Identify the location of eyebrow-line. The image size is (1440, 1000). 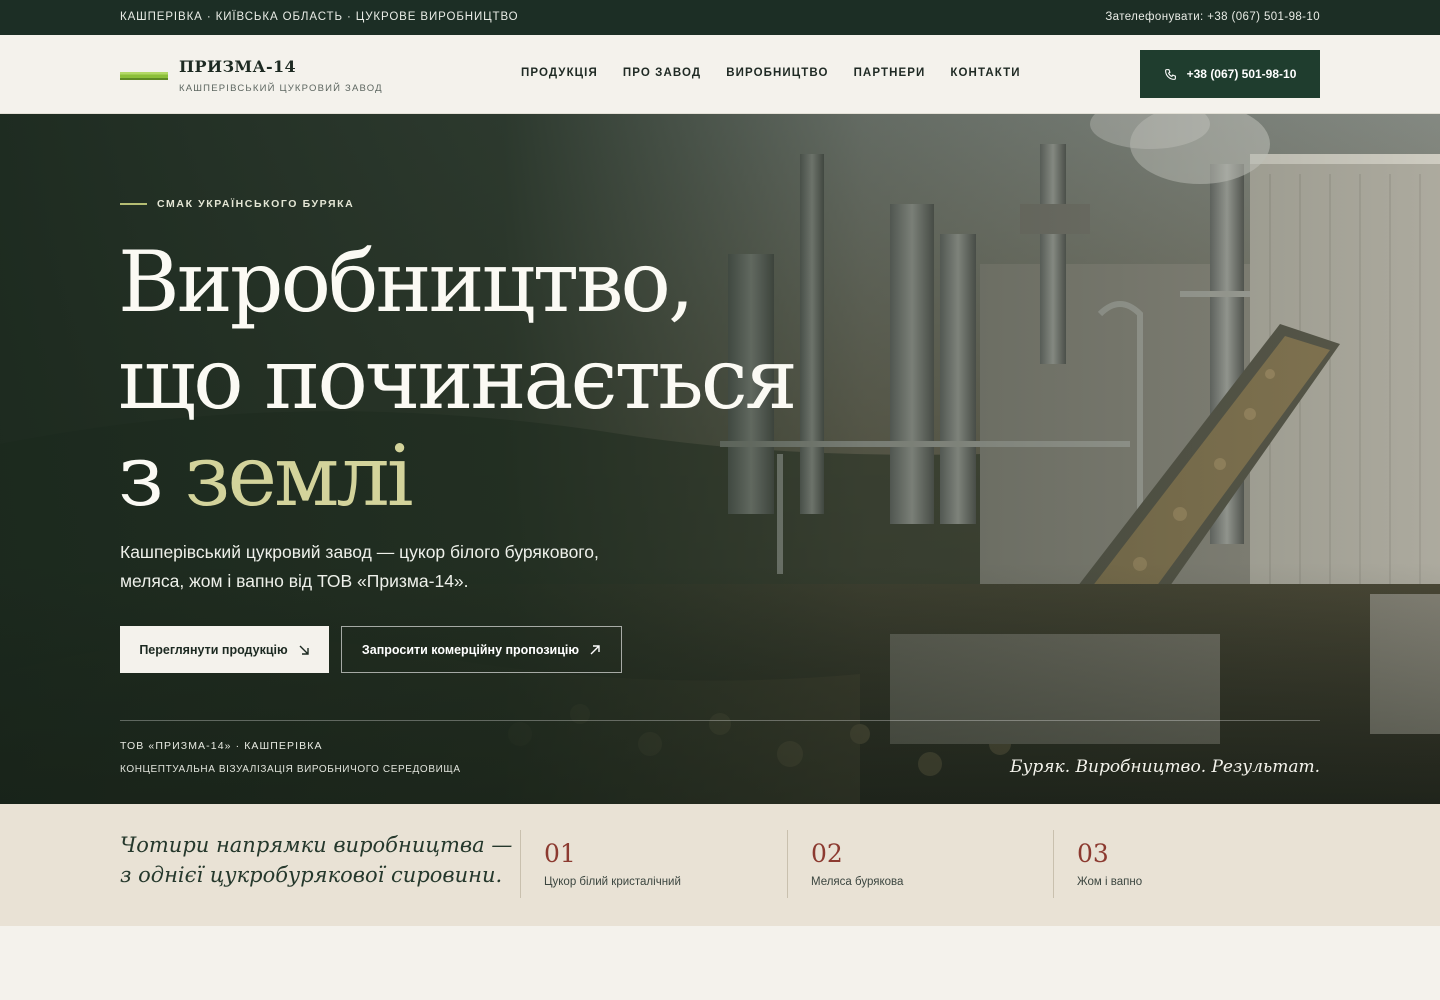
(133, 204).